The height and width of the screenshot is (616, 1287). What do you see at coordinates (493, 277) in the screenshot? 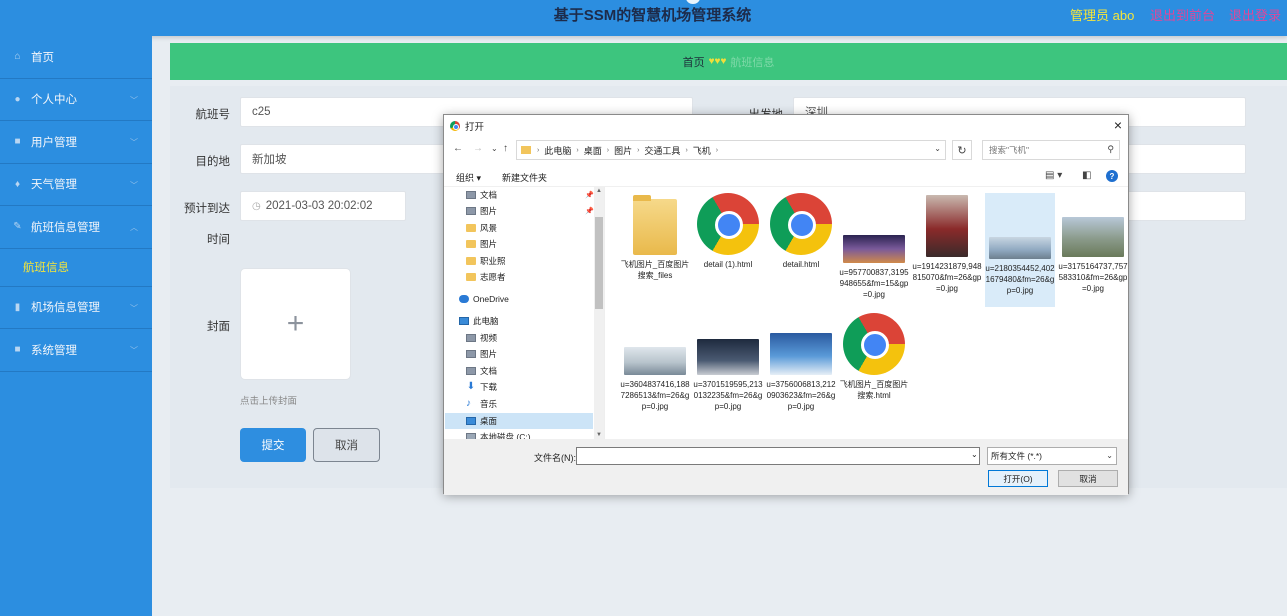
I see `tree-item-label: 志愿者` at bounding box center [493, 277].